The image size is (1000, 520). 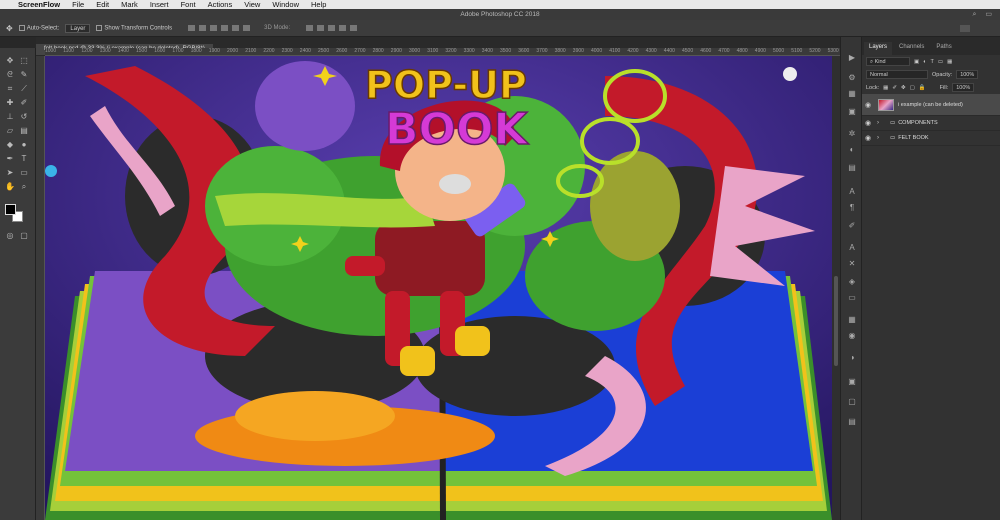 What do you see at coordinates (321, 28) in the screenshot?
I see `3d-roll-icon` at bounding box center [321, 28].